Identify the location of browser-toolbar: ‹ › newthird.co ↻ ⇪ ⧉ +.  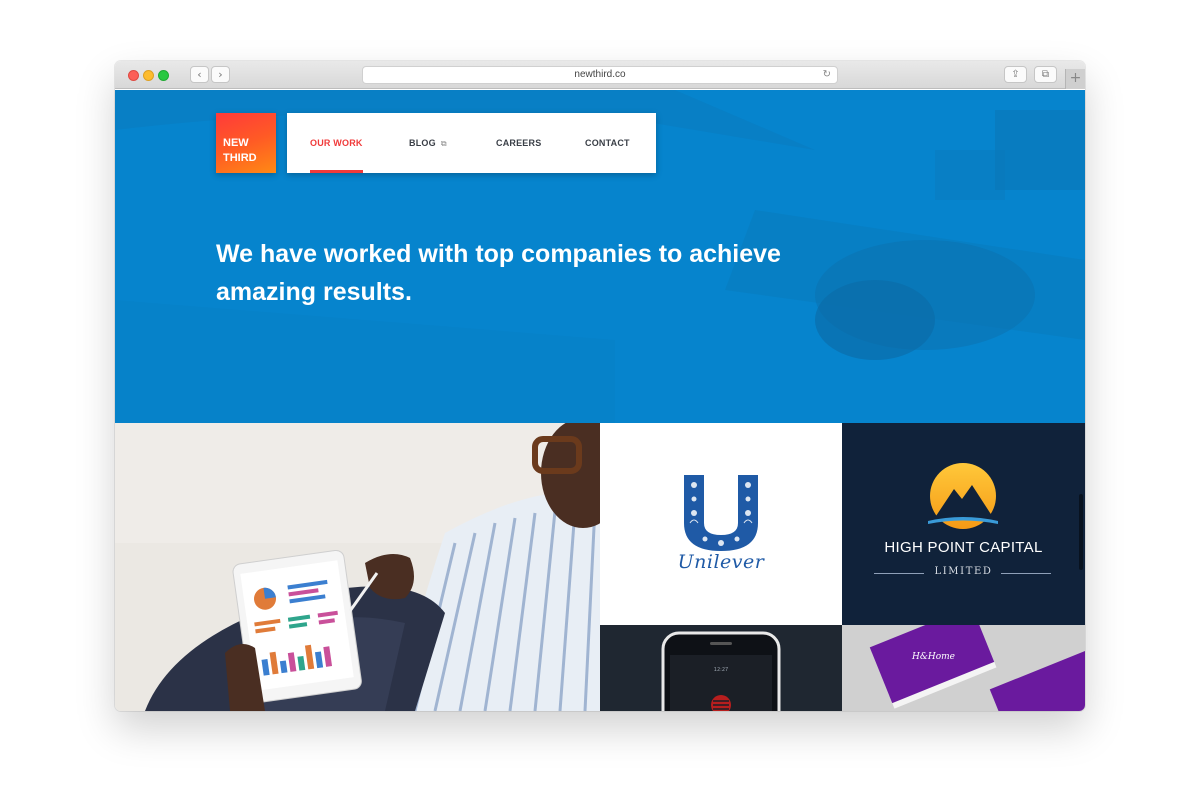
(600, 75).